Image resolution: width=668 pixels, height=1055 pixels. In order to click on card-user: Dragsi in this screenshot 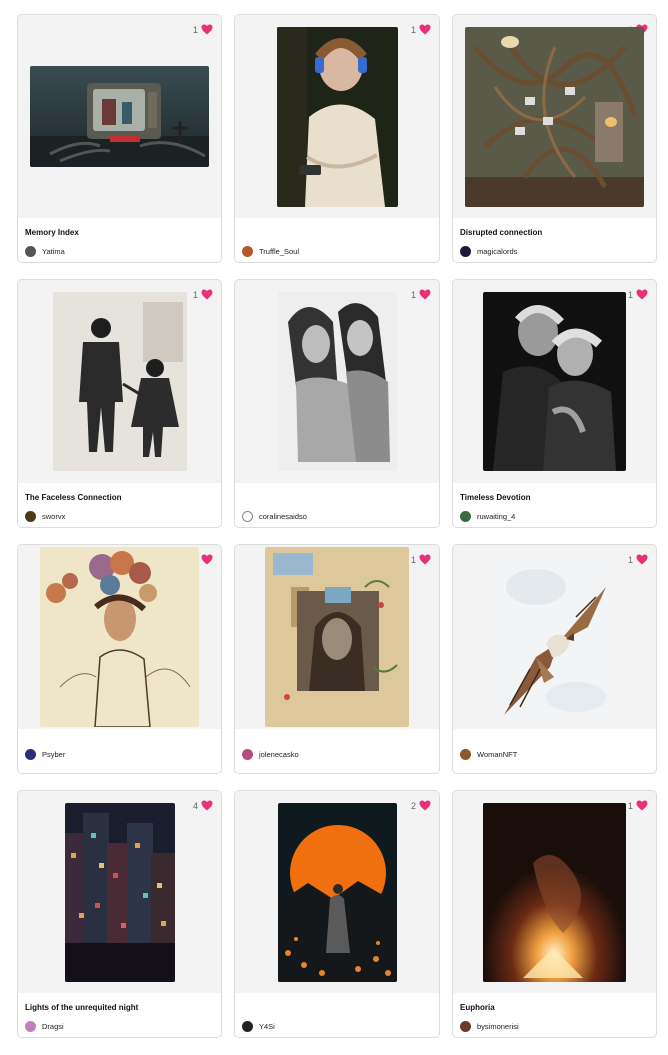, I will do `click(119, 1026)`.